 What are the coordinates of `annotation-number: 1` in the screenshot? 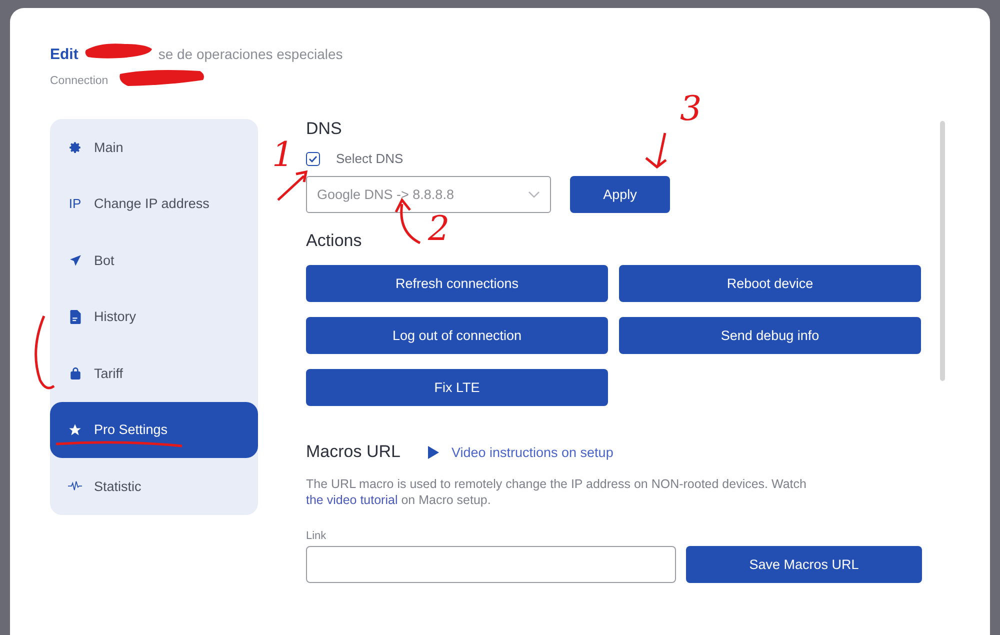 It's located at (283, 155).